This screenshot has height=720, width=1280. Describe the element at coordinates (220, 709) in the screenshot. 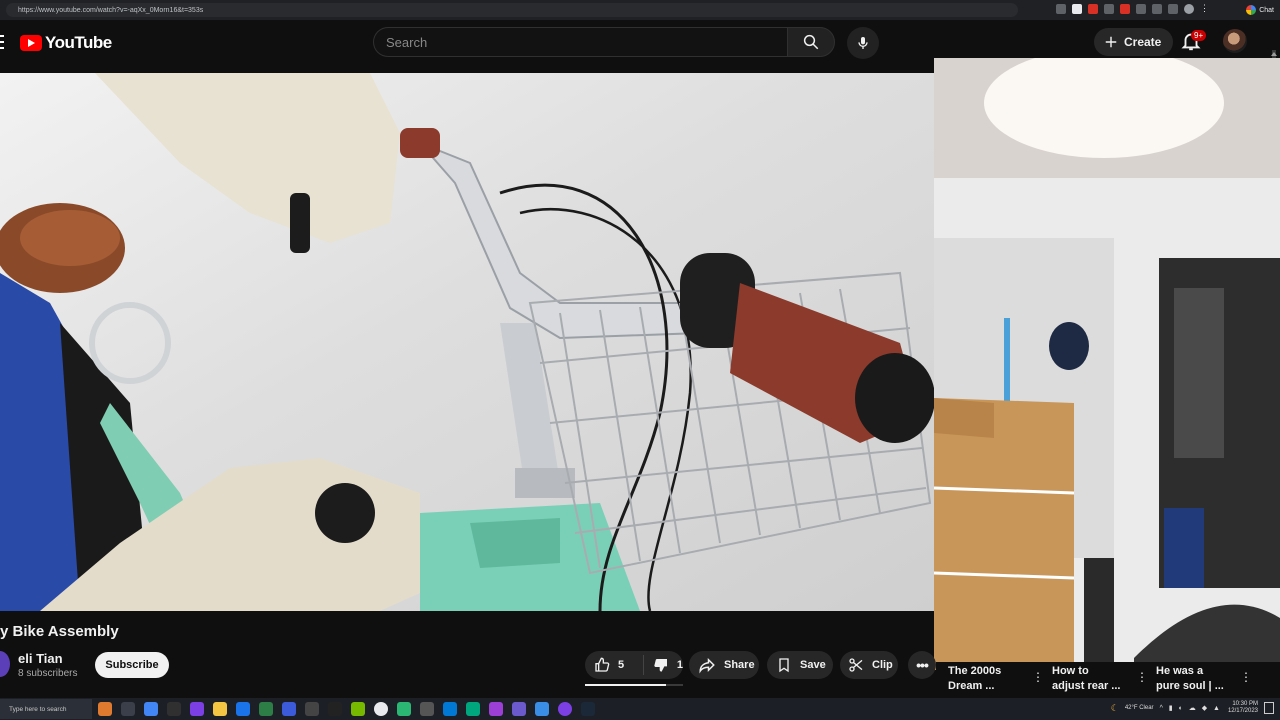

I see `file-explorer-icon` at that location.